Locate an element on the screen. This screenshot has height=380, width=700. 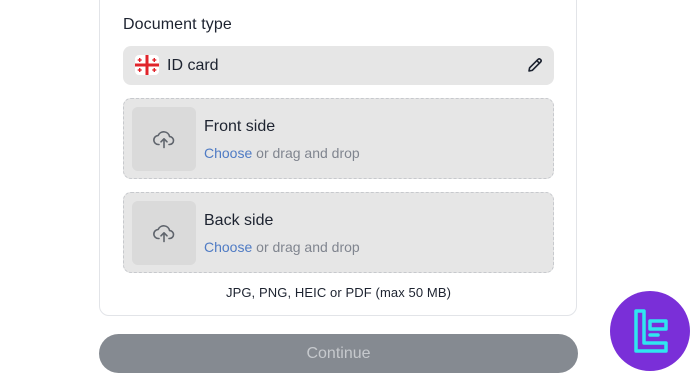
continue-button: Continue is located at coordinates (338, 353).